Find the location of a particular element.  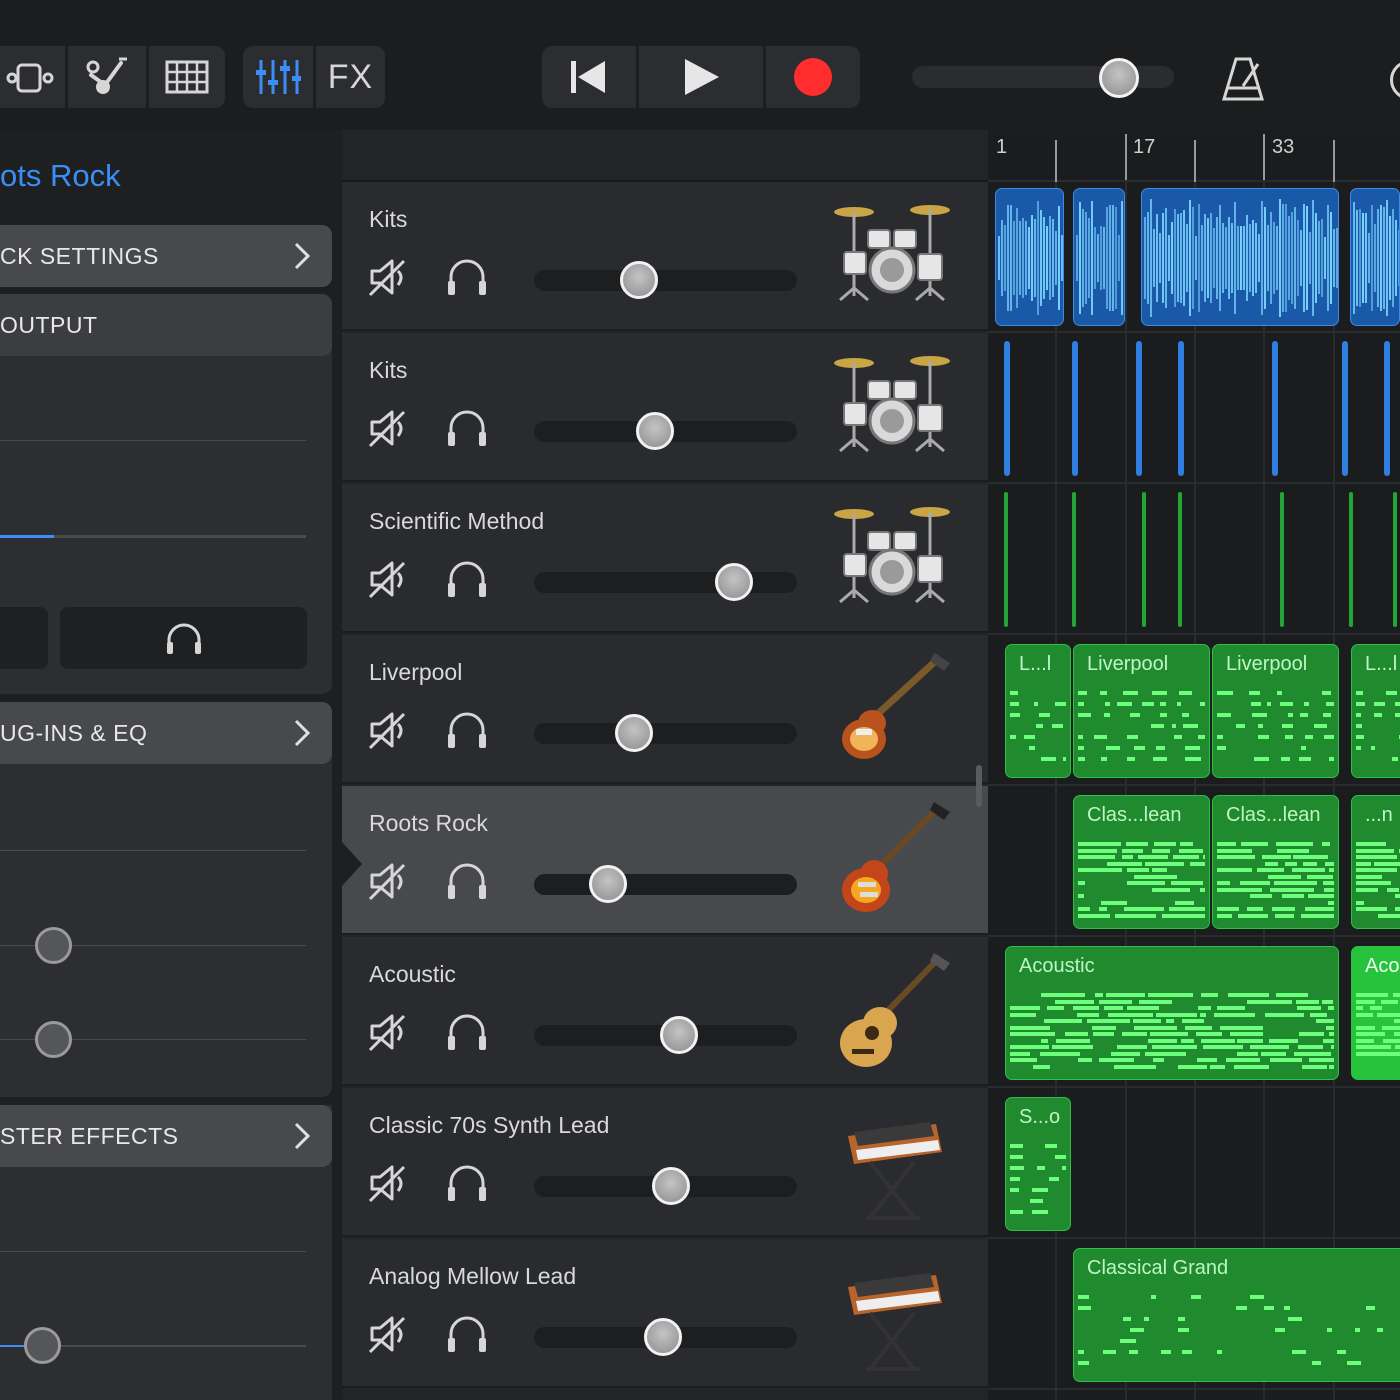

ruler: 1 17 33 is located at coordinates (1194, 158).